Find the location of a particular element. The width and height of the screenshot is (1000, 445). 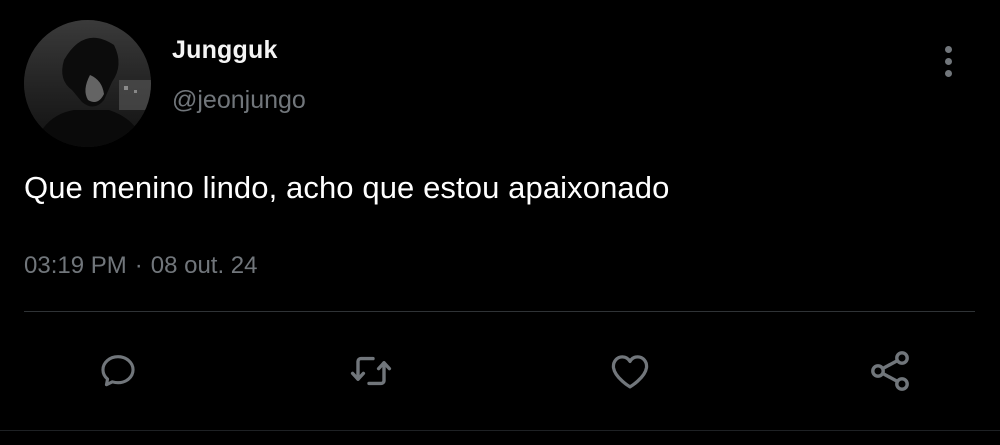

share-icon is located at coordinates (890, 371).